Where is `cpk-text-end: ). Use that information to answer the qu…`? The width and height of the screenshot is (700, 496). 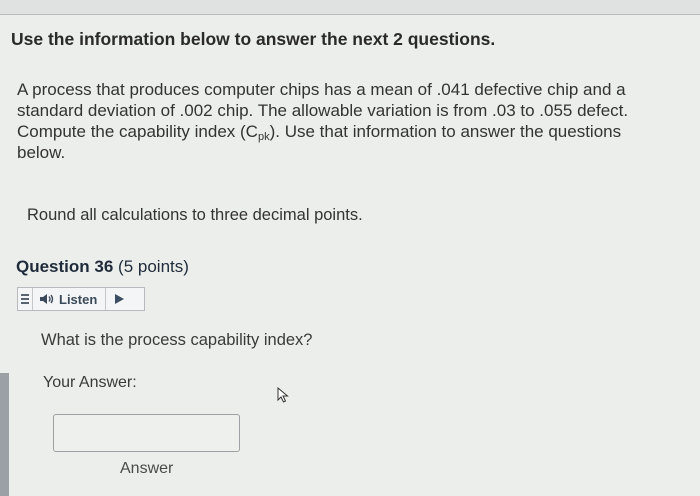
cpk-text-end: ). Use that information to answer the qu… is located at coordinates (445, 131).